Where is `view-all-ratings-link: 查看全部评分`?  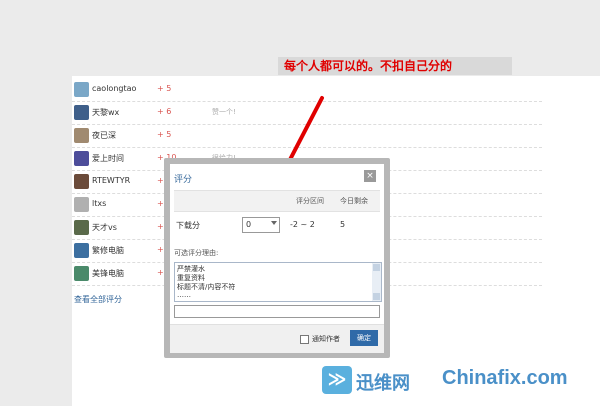 view-all-ratings-link: 查看全部评分 is located at coordinates (98, 299).